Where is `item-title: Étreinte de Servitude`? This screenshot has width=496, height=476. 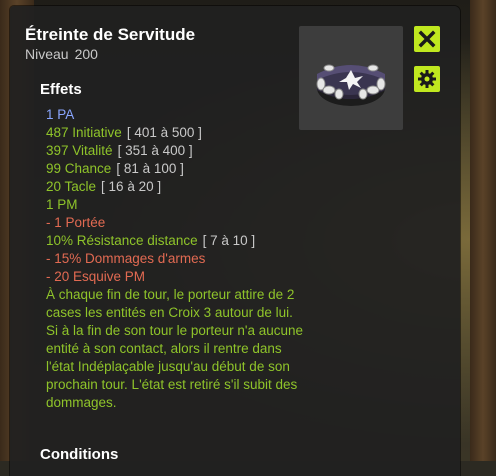
item-title: Étreinte de Servitude is located at coordinates (110, 34).